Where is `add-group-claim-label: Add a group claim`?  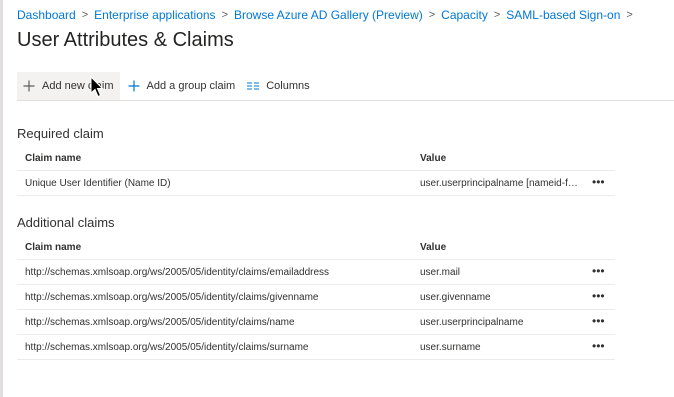
add-group-claim-label: Add a group claim is located at coordinates (191, 86).